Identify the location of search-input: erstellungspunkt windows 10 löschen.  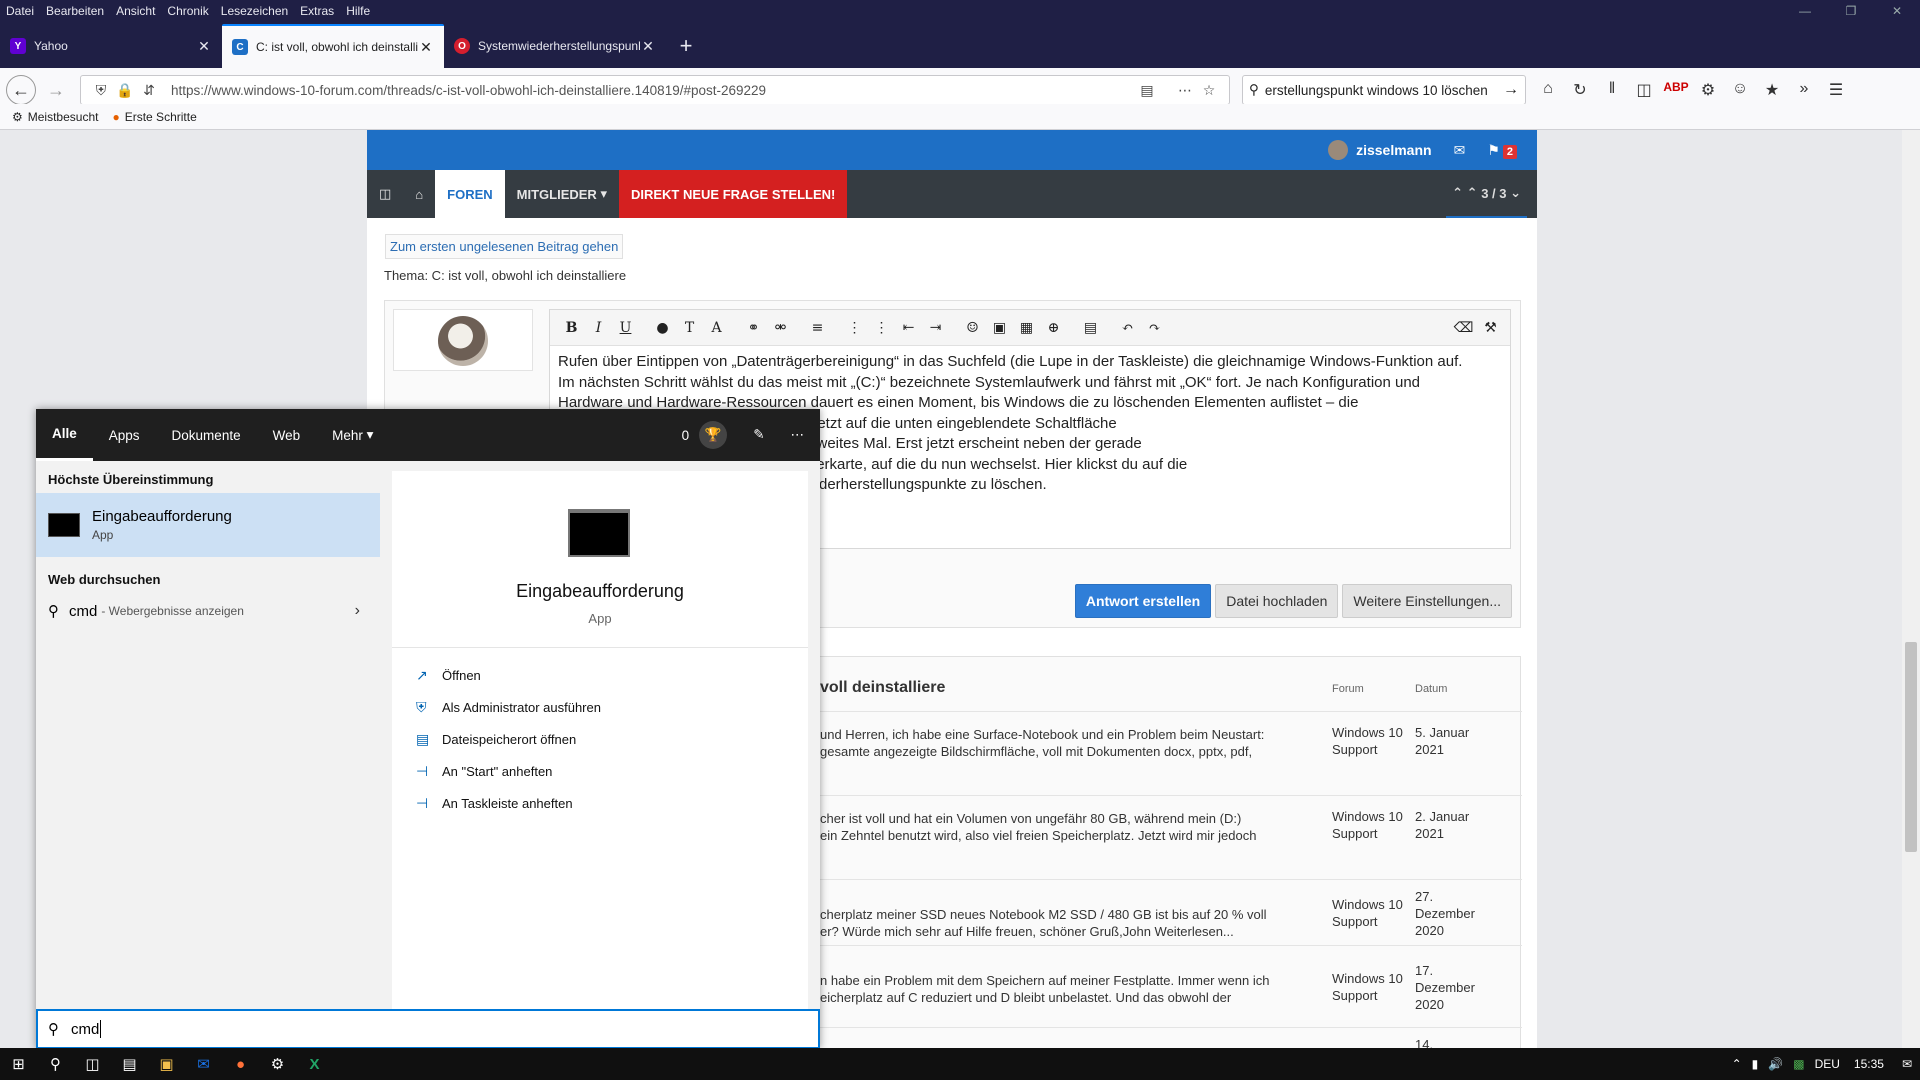
(1384, 90).